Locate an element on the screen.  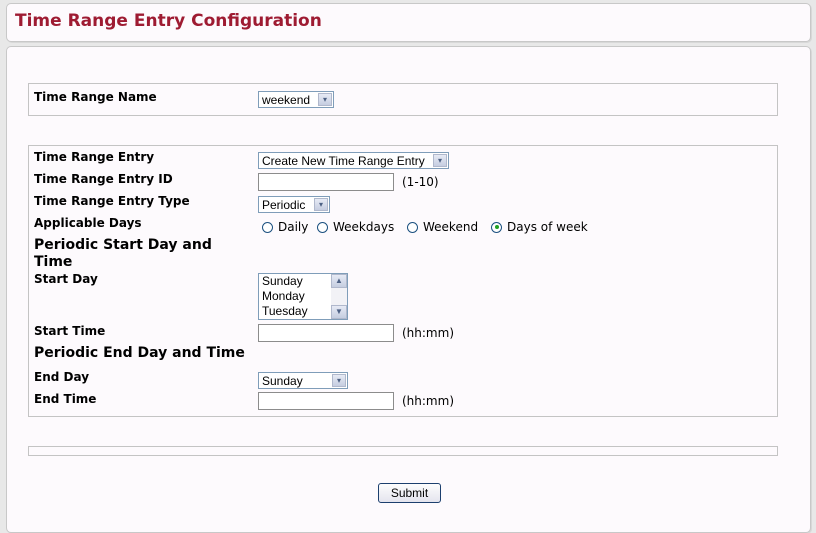
radio-weekend: Weekend is located at coordinates (442, 227).